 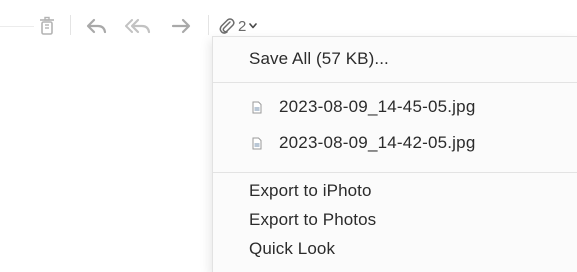 I want to click on paperclip-icon, so click(x=227, y=26).